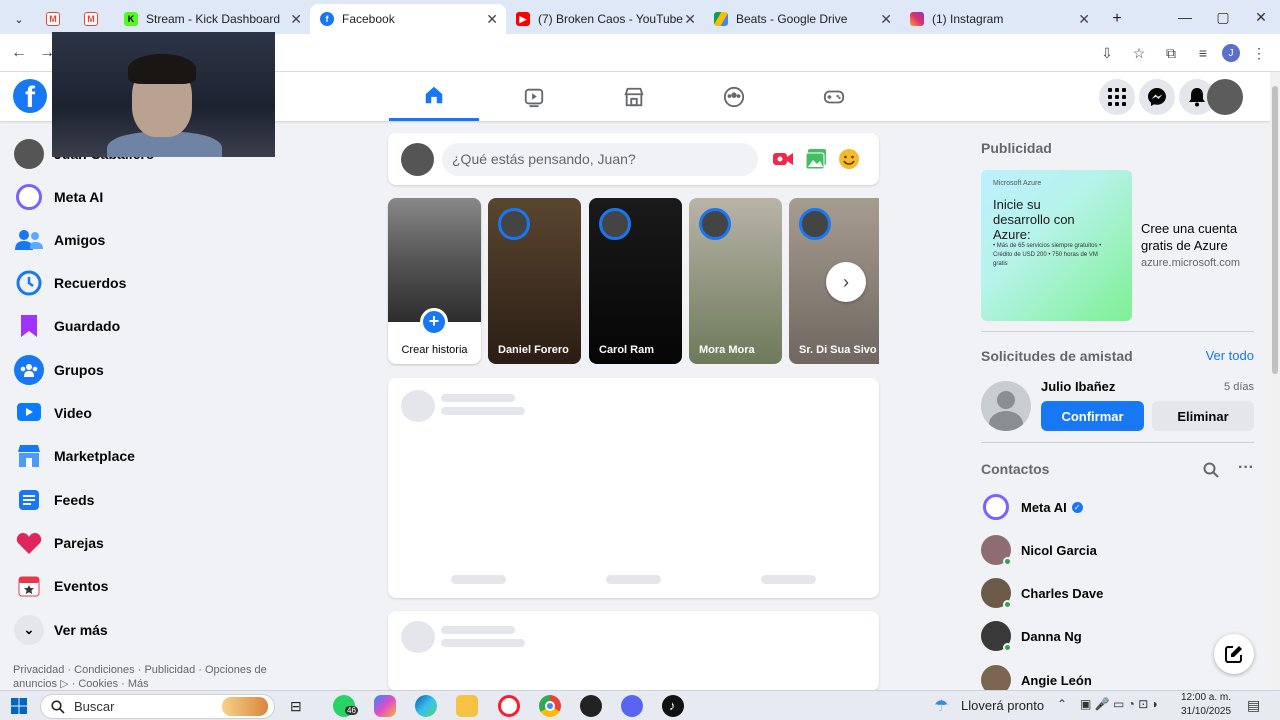  What do you see at coordinates (1031, 636) in the screenshot?
I see `contact-item: Danna Ng` at bounding box center [1031, 636].